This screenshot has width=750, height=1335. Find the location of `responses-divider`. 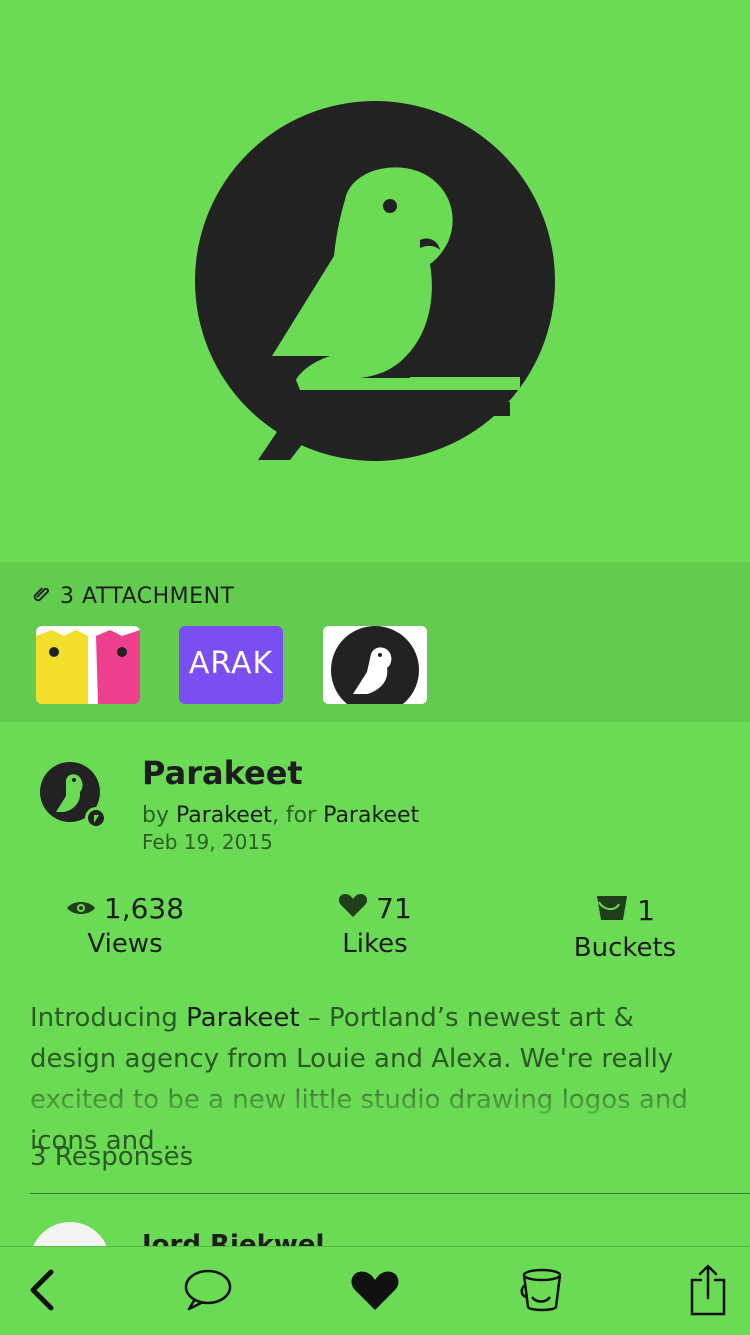

responses-divider is located at coordinates (390, 1193).